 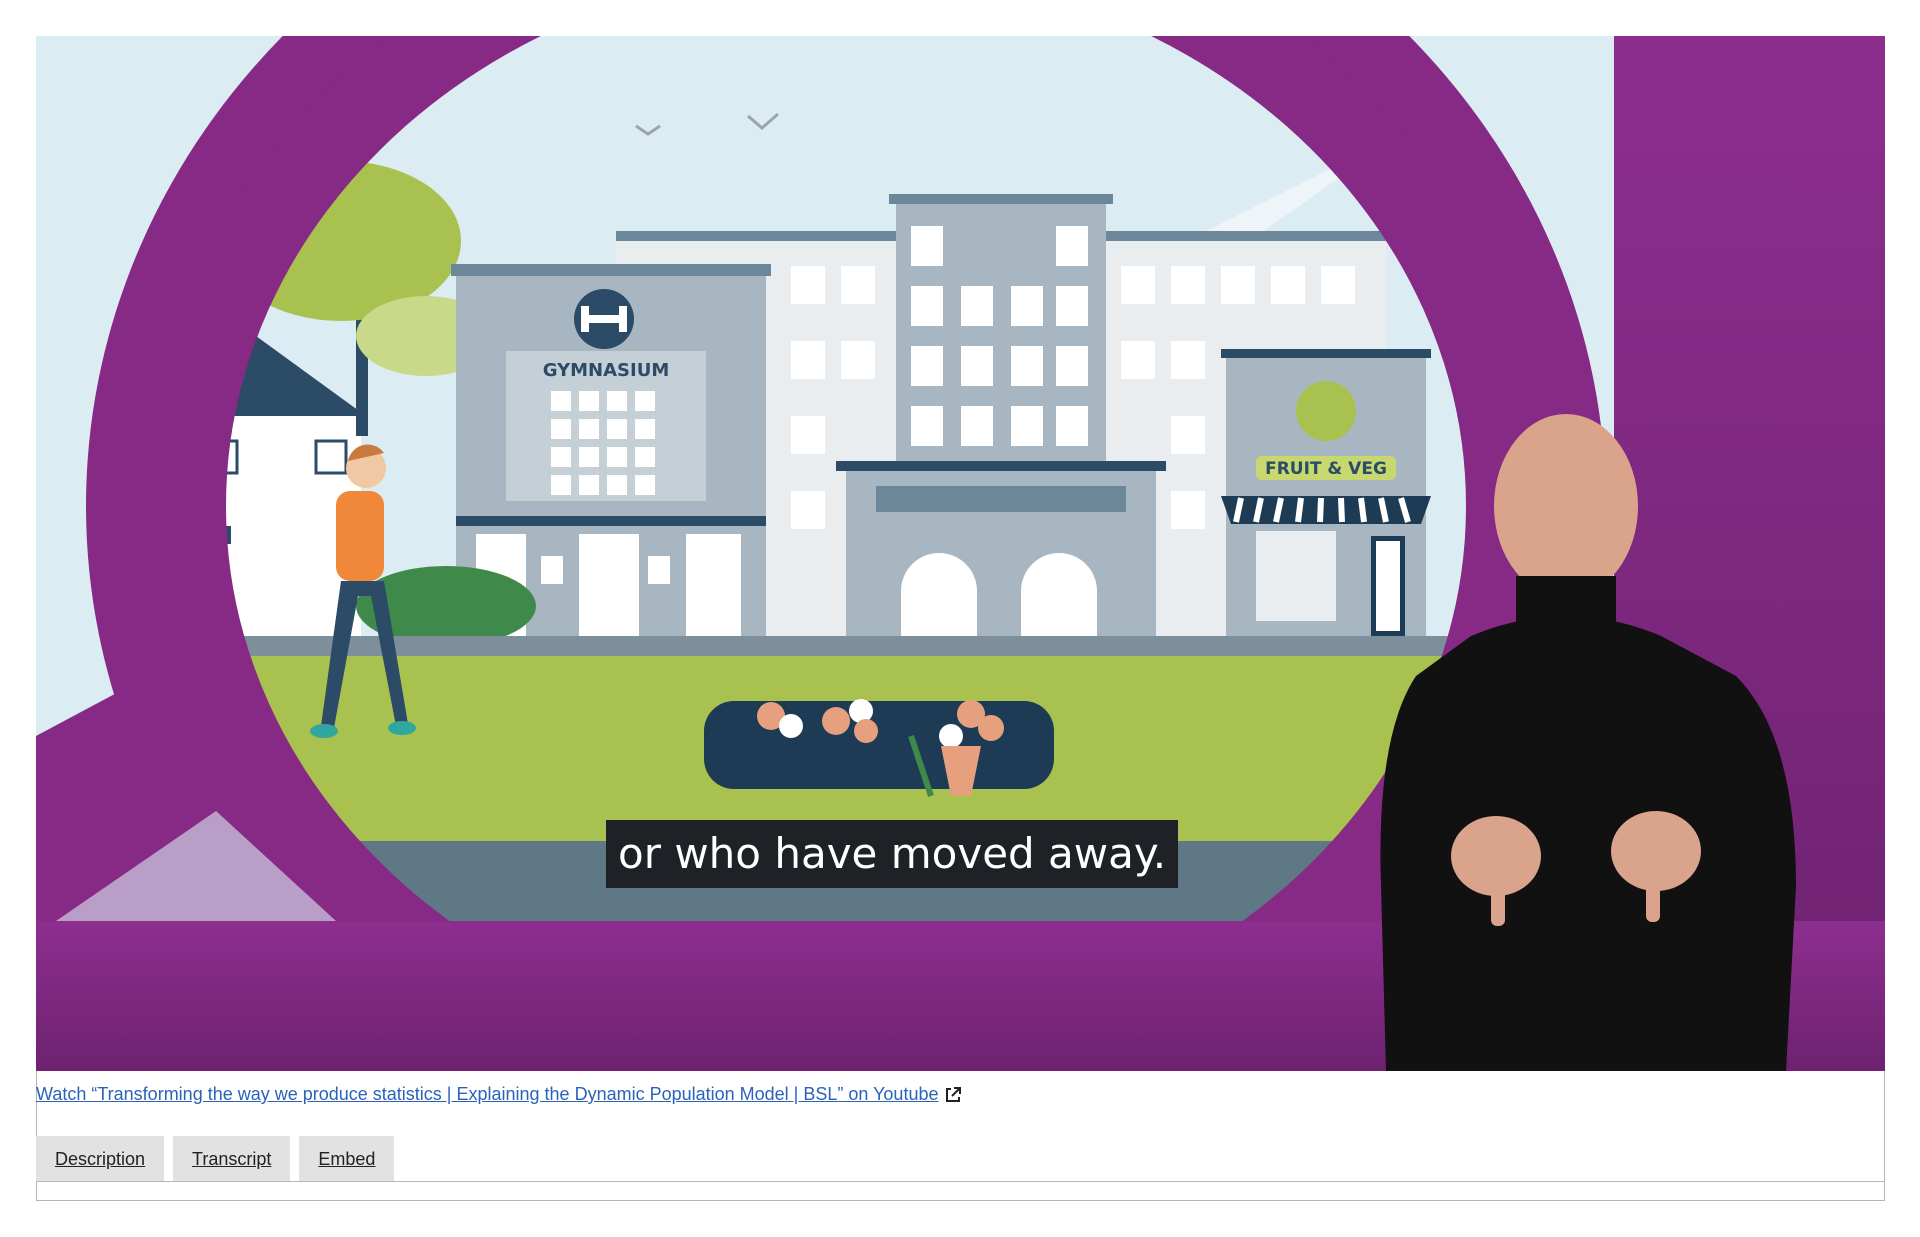 What do you see at coordinates (100, 1159) in the screenshot?
I see `tab-description: Description` at bounding box center [100, 1159].